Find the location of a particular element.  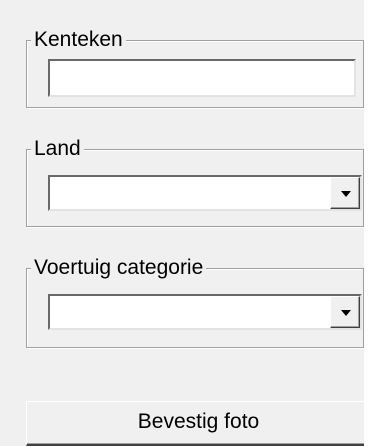

kenteken-label: Kenteken is located at coordinates (78, 40).